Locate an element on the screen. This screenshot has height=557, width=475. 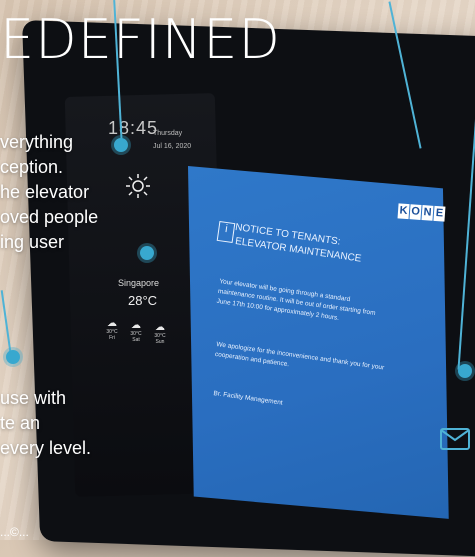
paragraph-line: every level. is located at coordinates (46, 448).